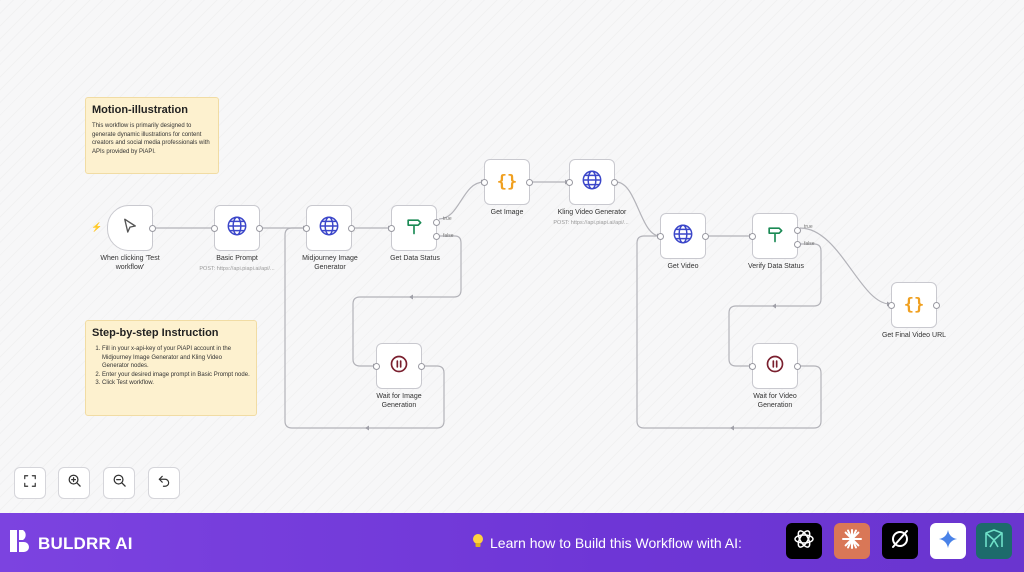  Describe the element at coordinates (592, 212) in the screenshot. I see `node-label: Kling Video Generator` at that location.